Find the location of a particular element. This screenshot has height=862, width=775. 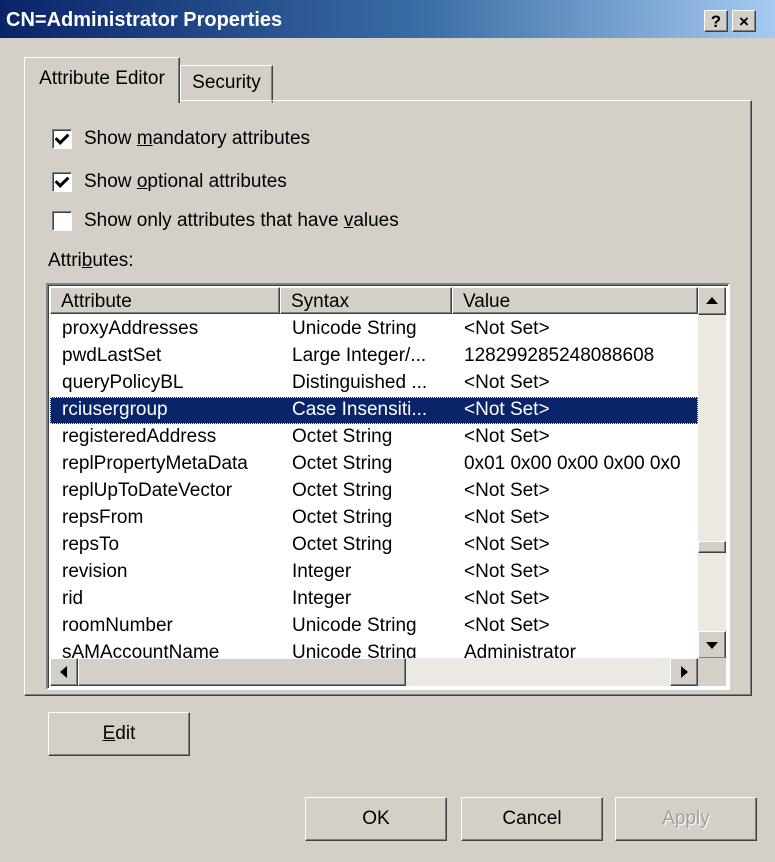

attribute-cell: roomNumber is located at coordinates (117, 625).